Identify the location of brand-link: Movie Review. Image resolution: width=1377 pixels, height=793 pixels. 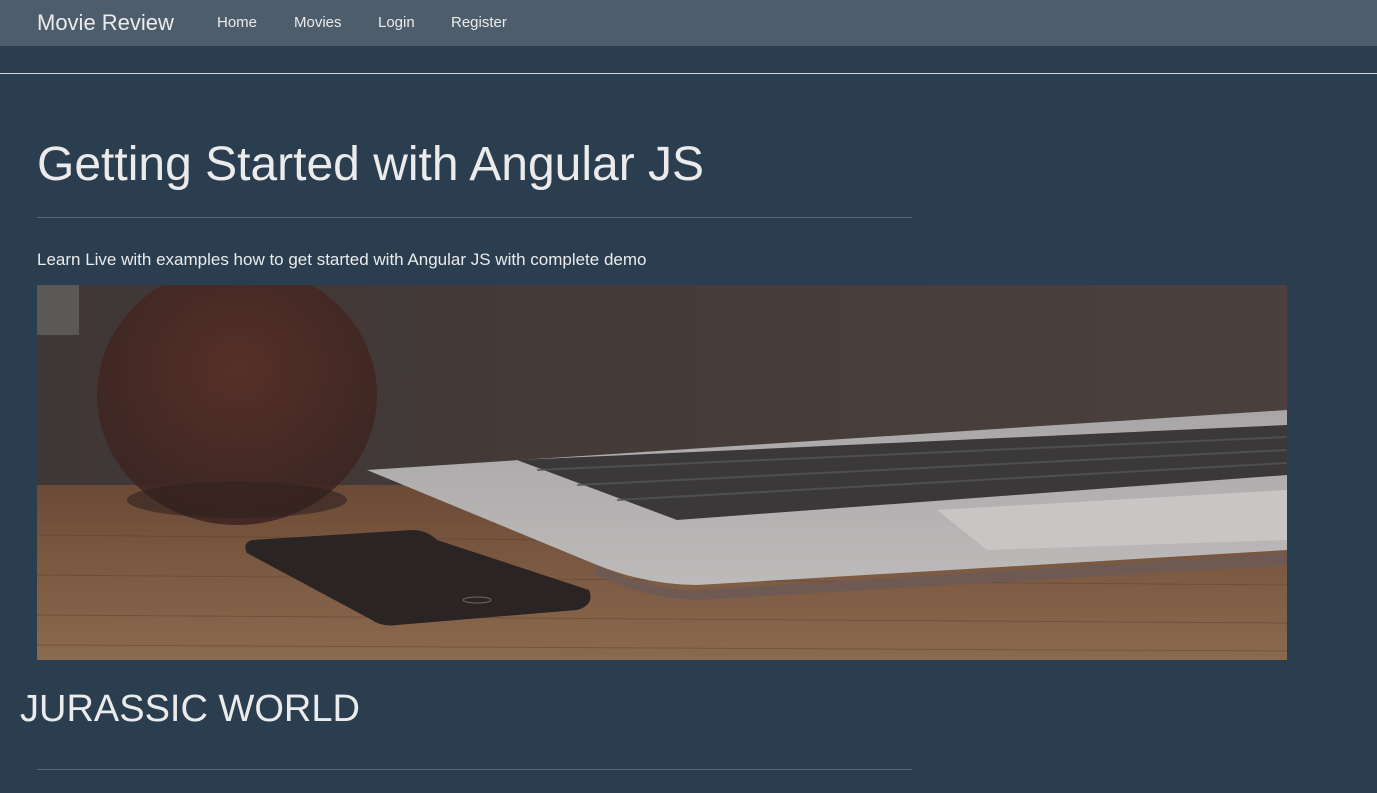
(105, 23).